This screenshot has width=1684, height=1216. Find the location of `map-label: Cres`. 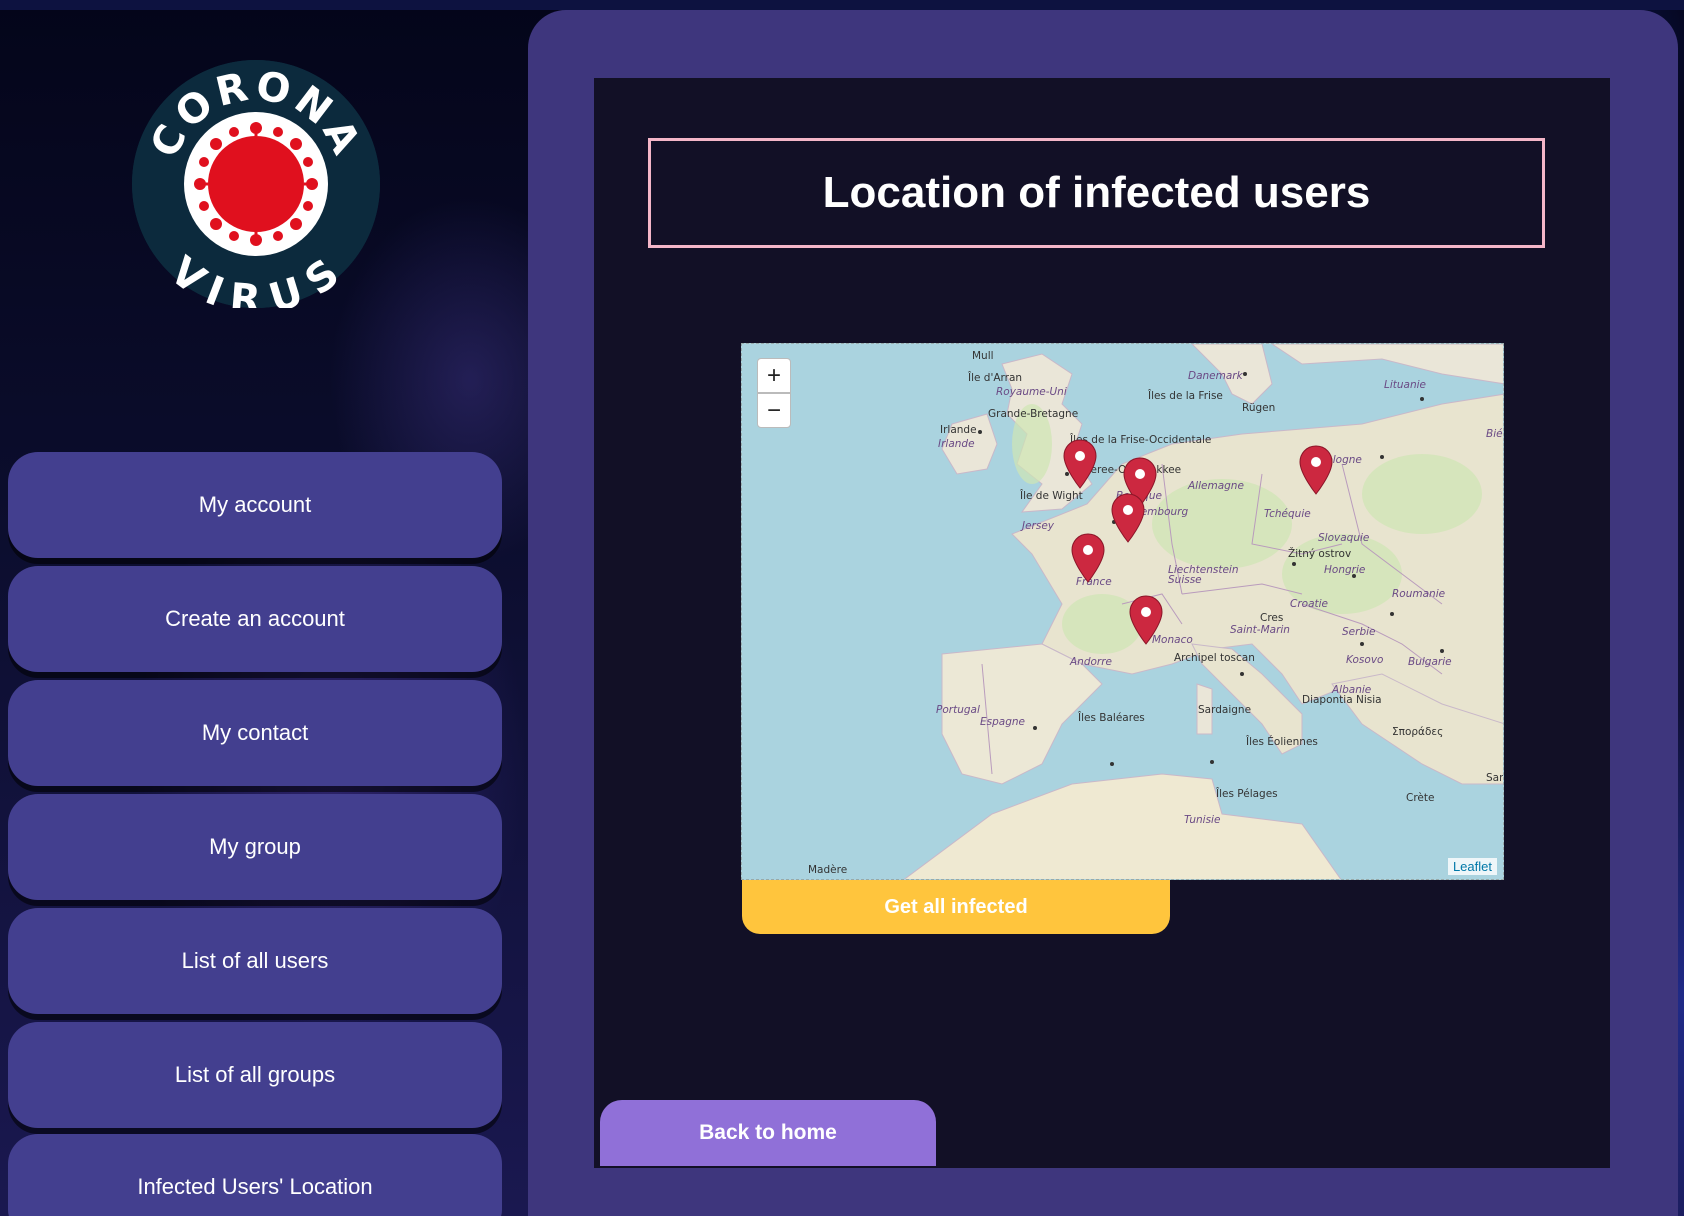

map-label: Cres is located at coordinates (1272, 618).